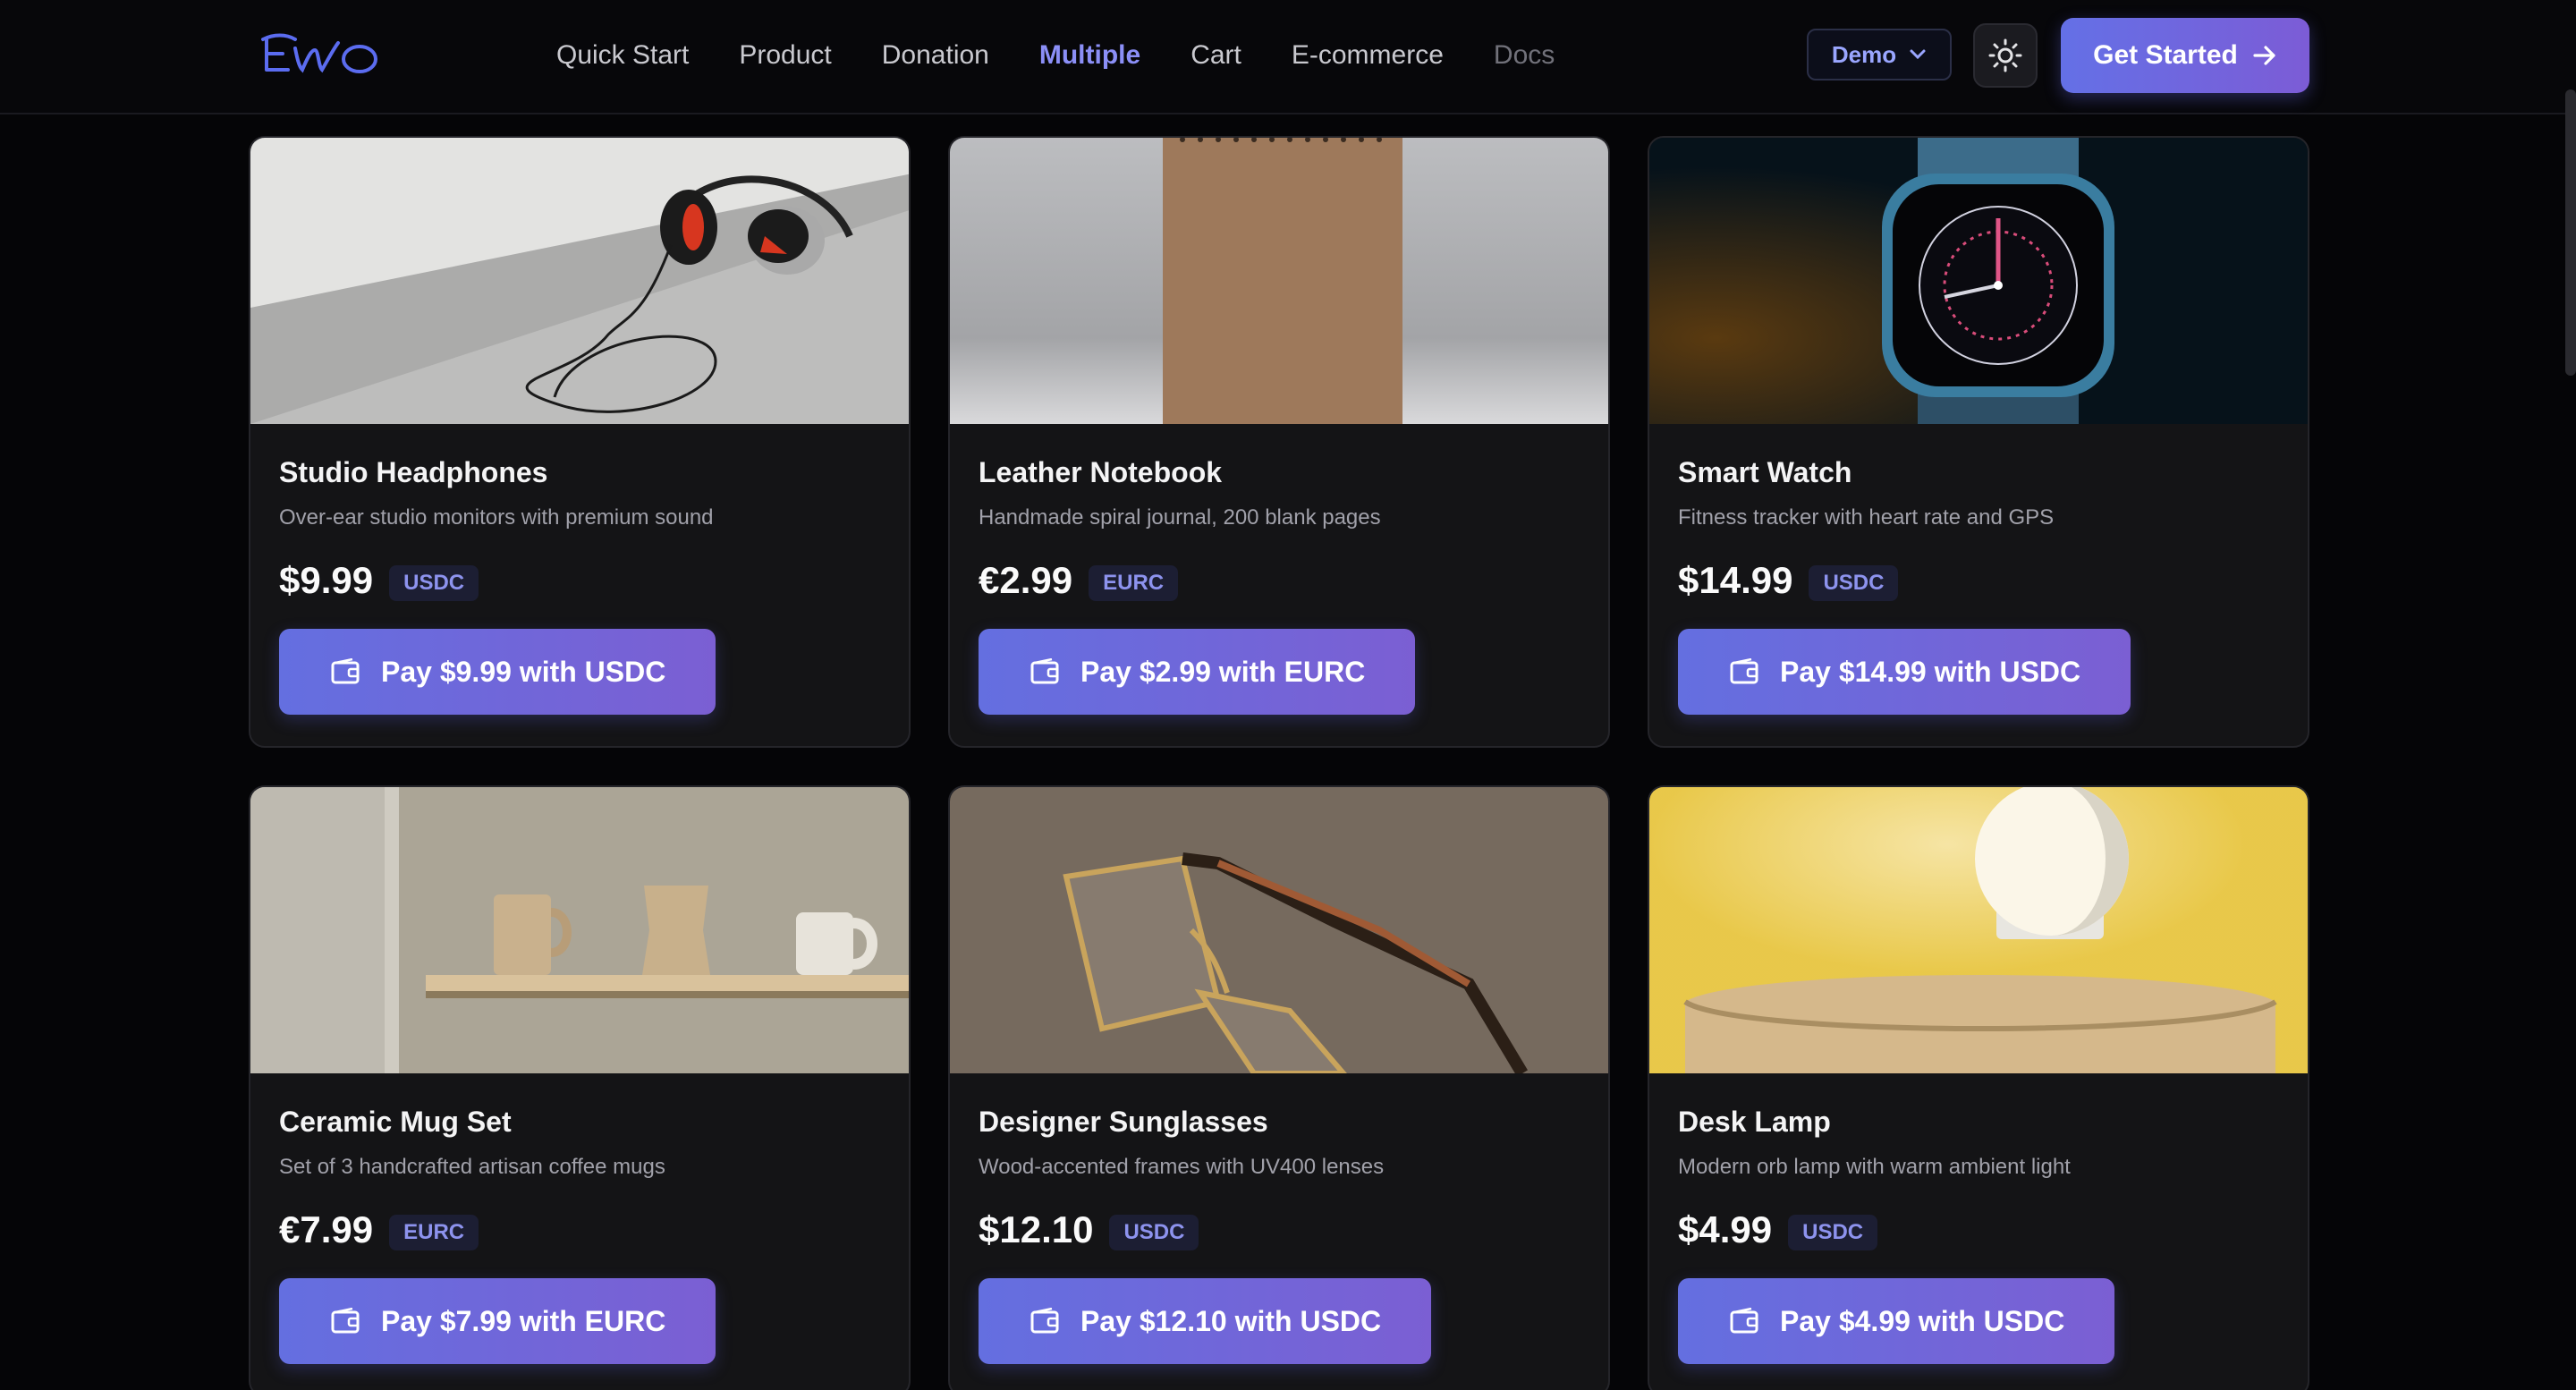 This screenshot has width=2576, height=1390. Describe the element at coordinates (1978, 281) in the screenshot. I see `product-image-smartwatch` at that location.